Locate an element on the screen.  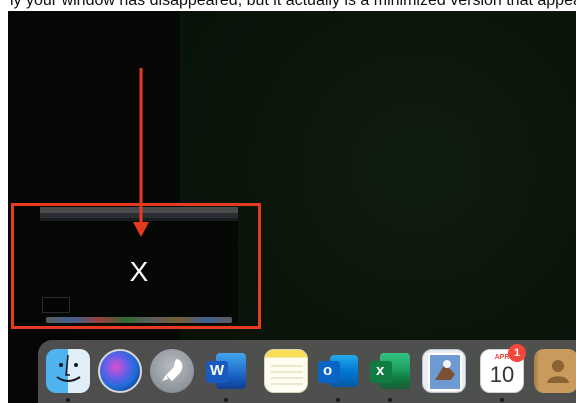
siri-icon is located at coordinates (120, 371).